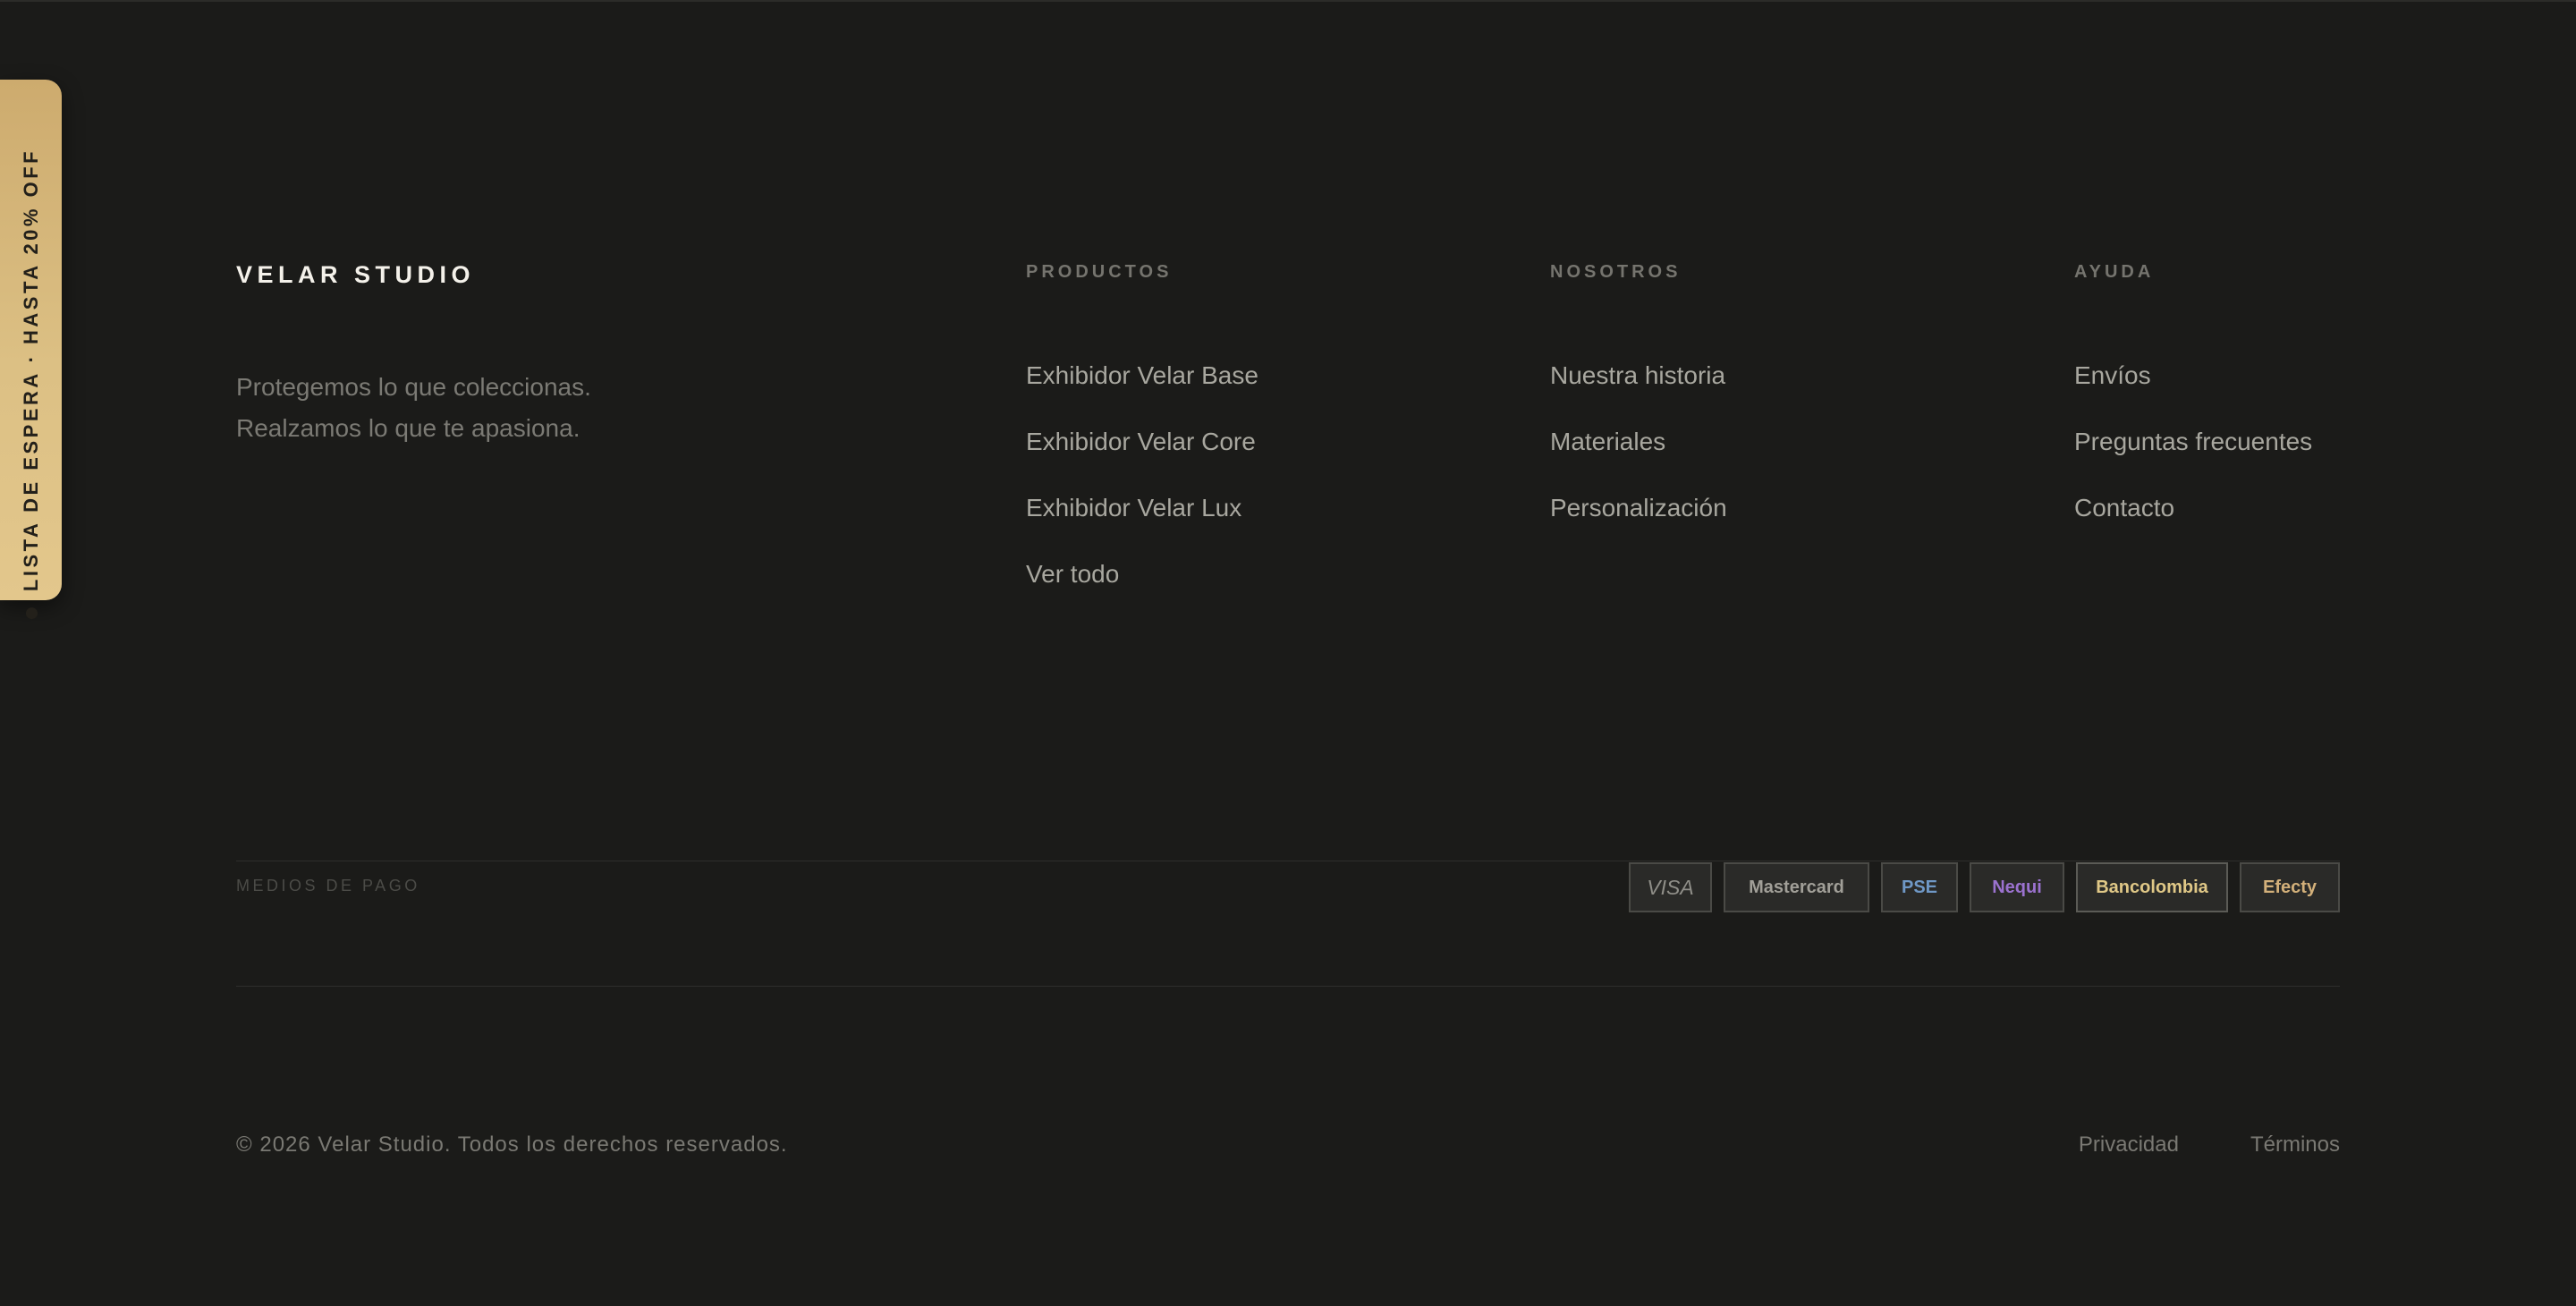  Describe the element at coordinates (2152, 887) in the screenshot. I see `payment-badge-bancolombia: Bancolombia` at that location.